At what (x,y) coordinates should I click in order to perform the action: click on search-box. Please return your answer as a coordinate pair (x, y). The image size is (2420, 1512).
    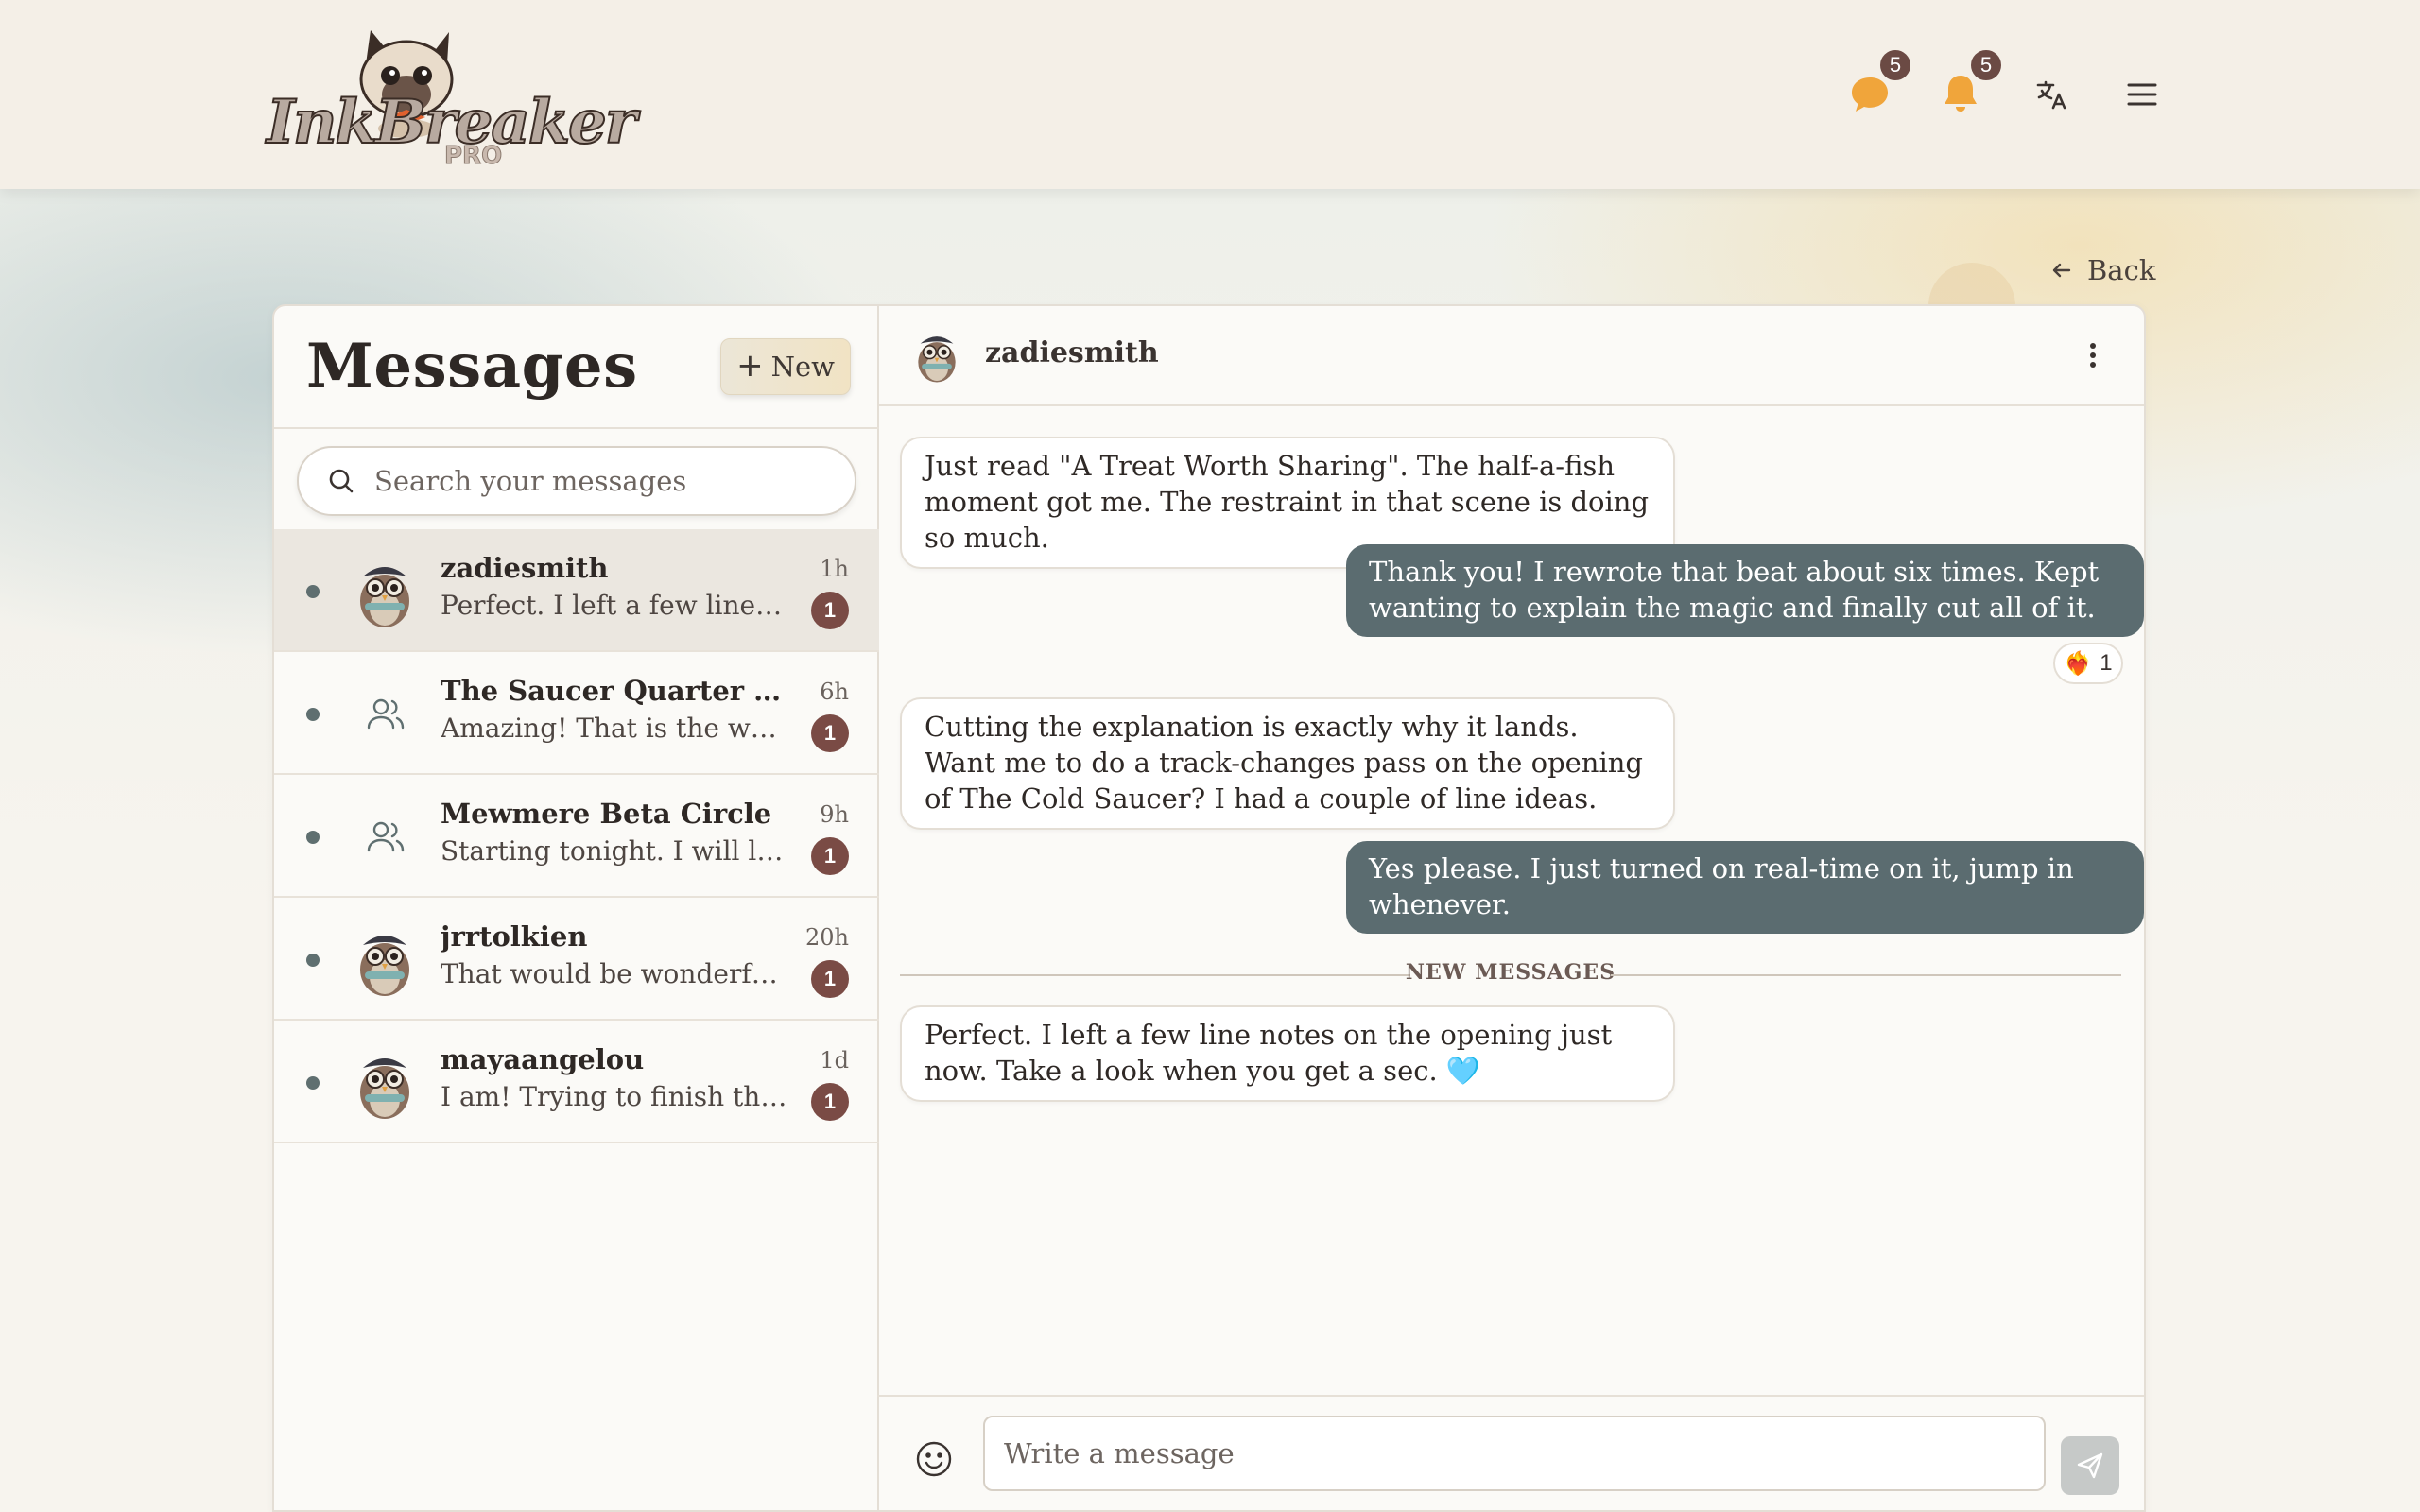
    Looking at the image, I should click on (576, 481).